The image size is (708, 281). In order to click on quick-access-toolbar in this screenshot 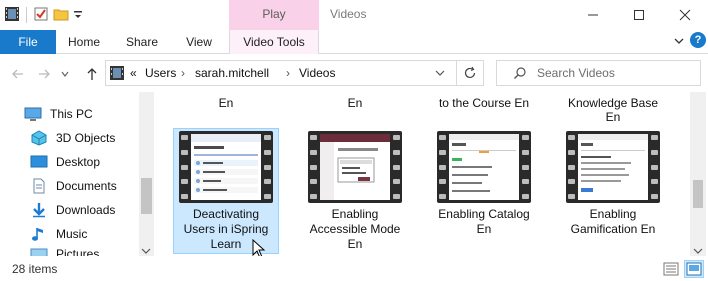, I will do `click(43, 15)`.